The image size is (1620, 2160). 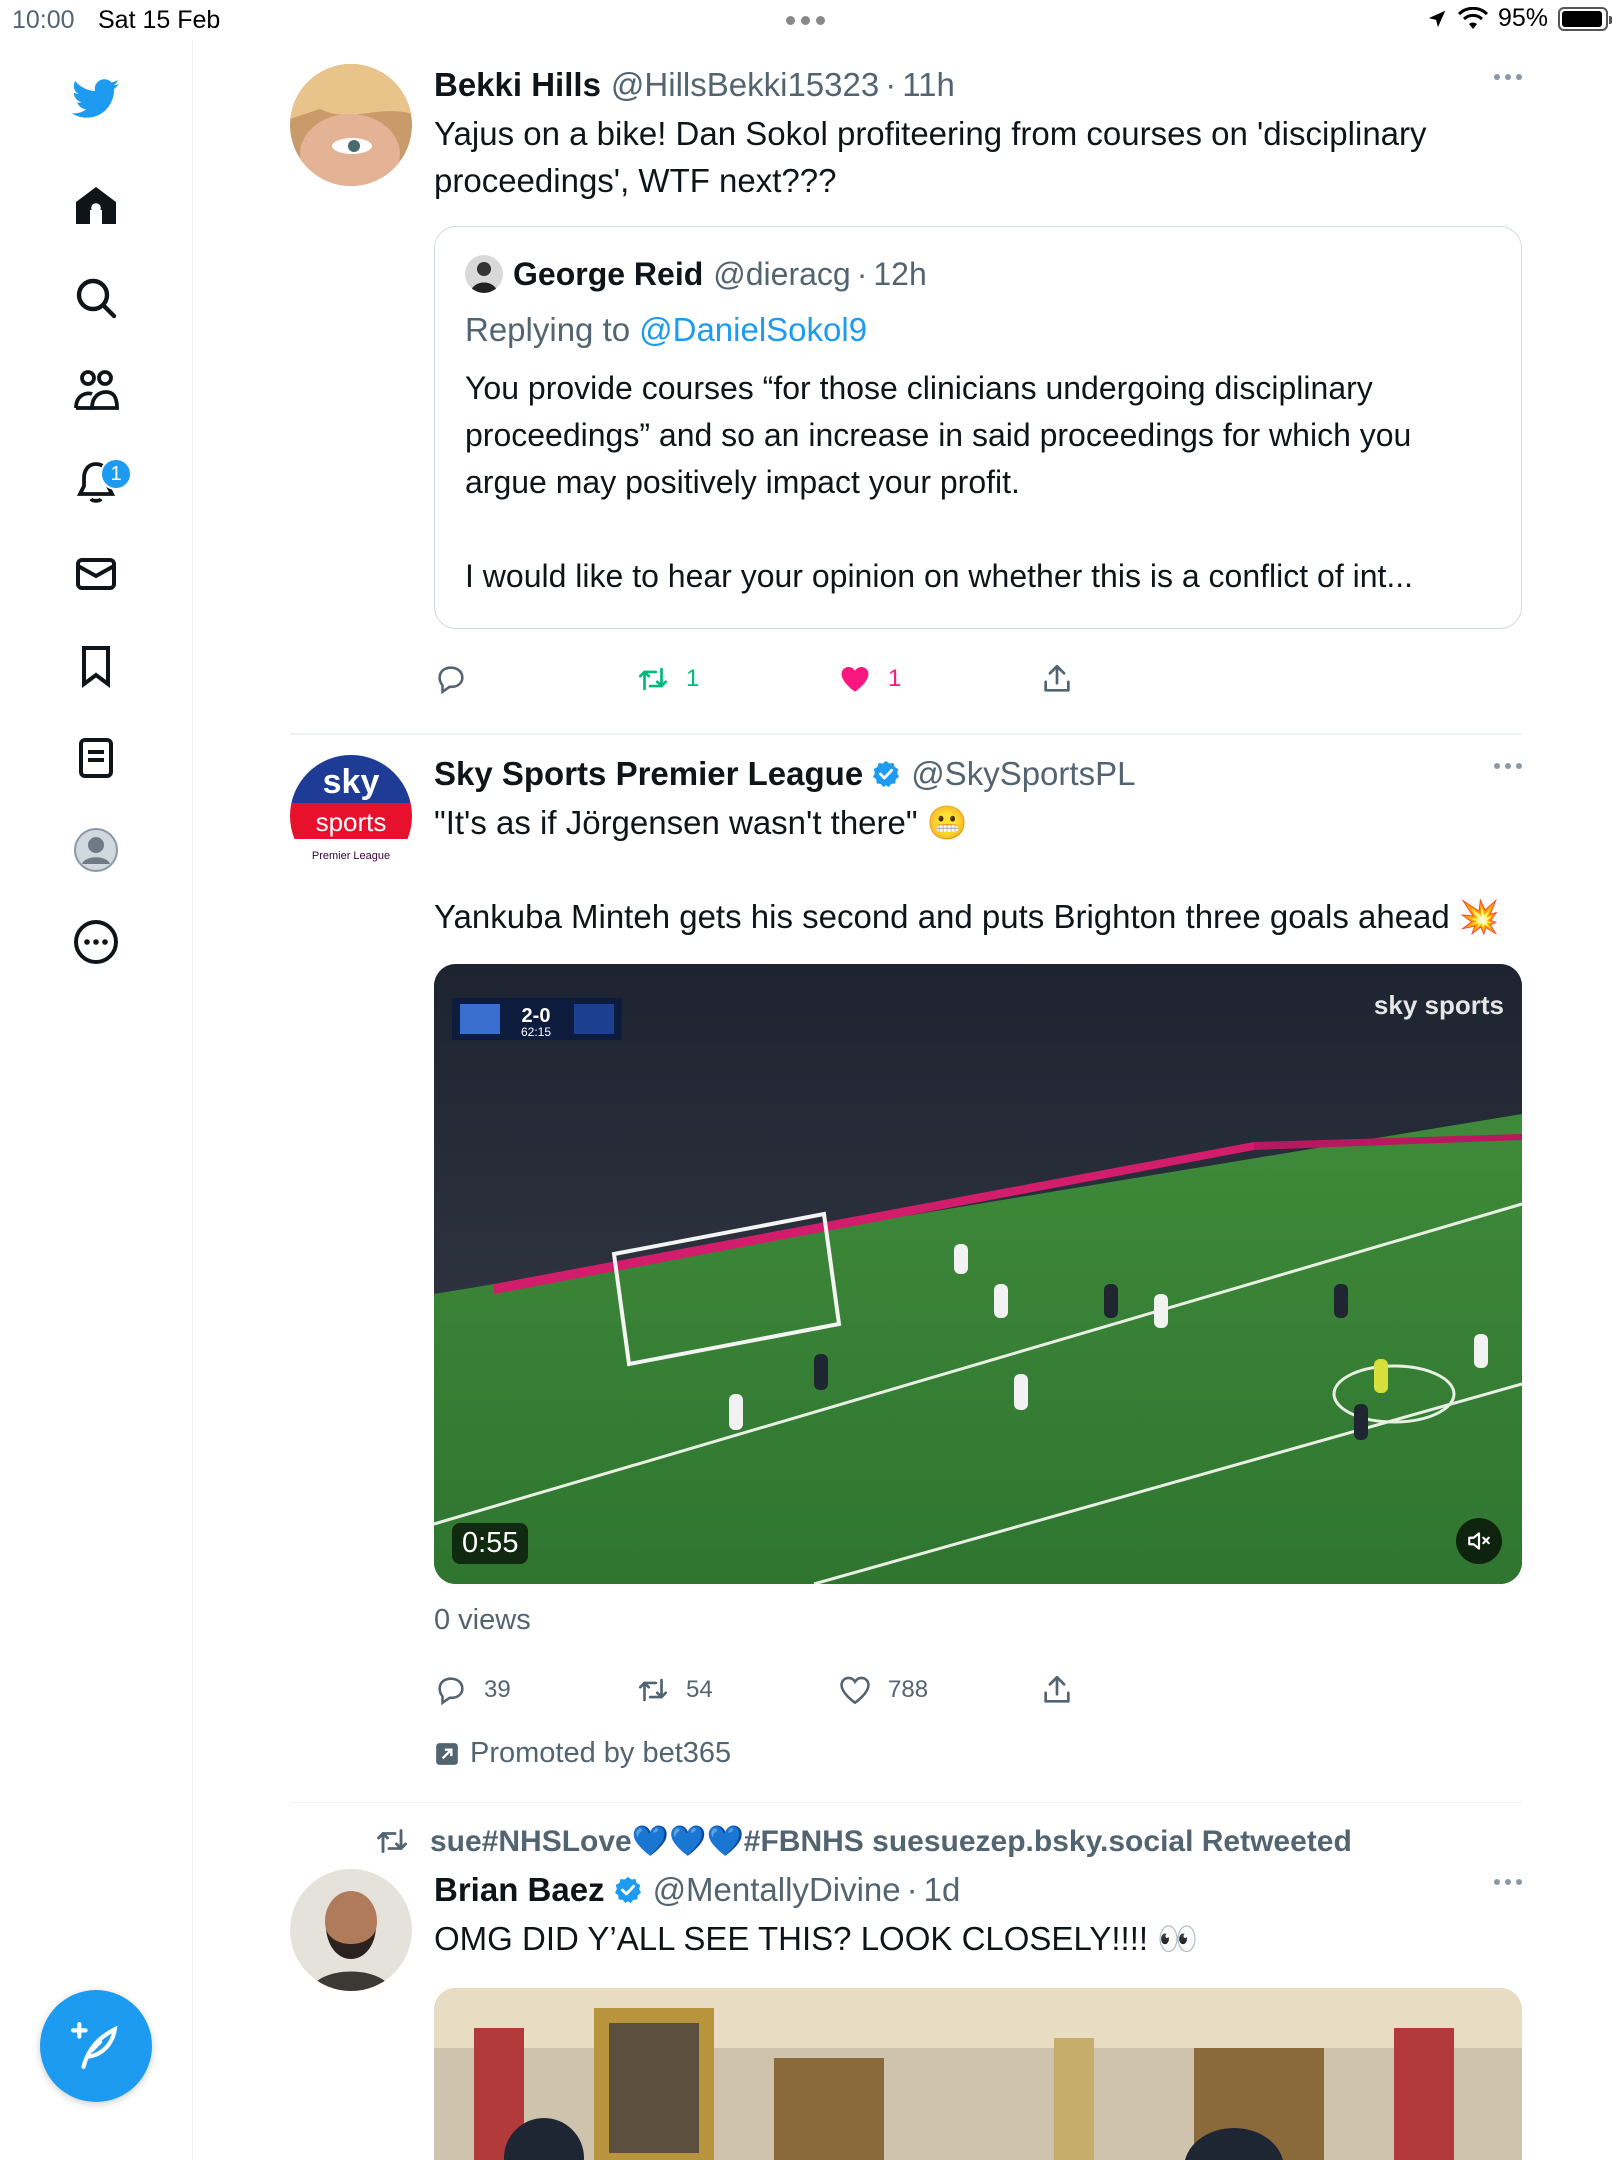 What do you see at coordinates (601, 1753) in the screenshot?
I see `promoted-text: Promoted by bet365` at bounding box center [601, 1753].